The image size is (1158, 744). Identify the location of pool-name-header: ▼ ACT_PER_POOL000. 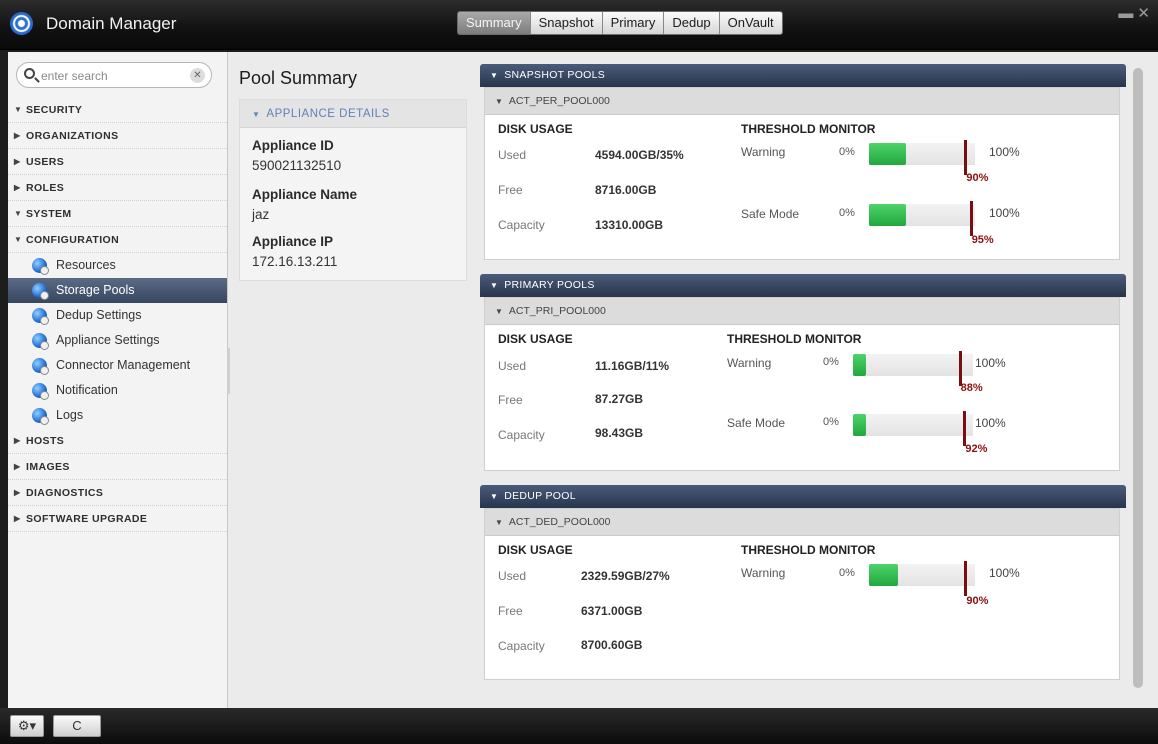
(802, 101).